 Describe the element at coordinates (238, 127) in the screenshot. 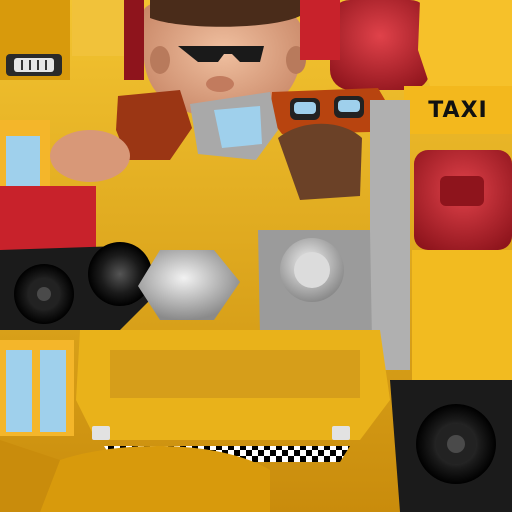

I see `mirror-glass` at that location.